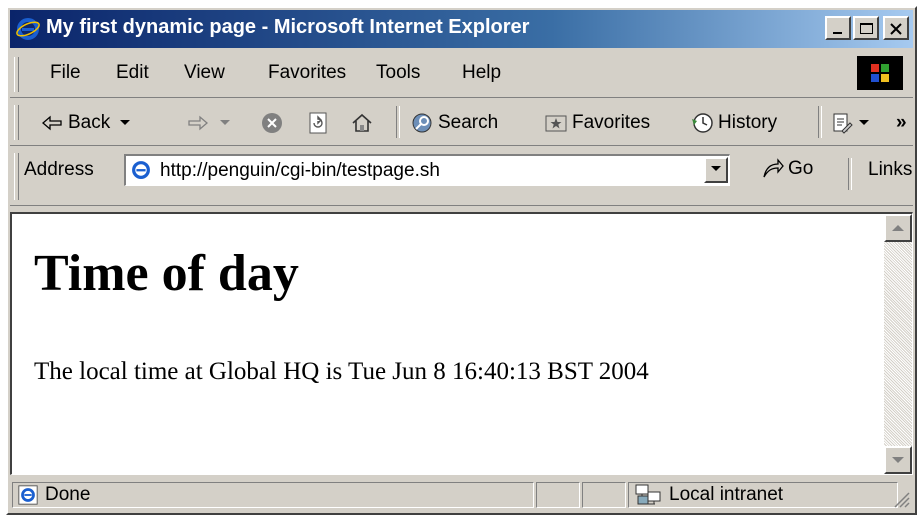  I want to click on page-heading: Time of day, so click(166, 273).